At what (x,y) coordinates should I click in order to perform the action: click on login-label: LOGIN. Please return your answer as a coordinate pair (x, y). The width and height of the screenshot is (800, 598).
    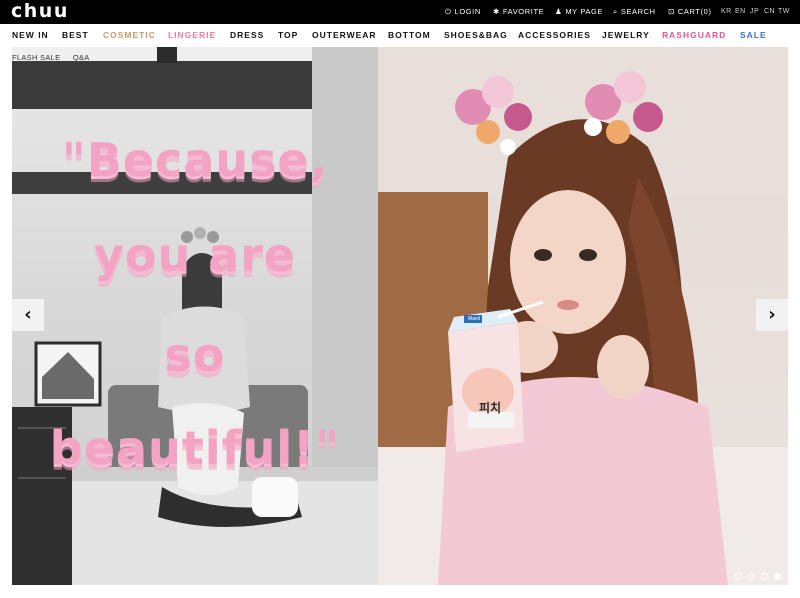
    Looking at the image, I should click on (467, 11).